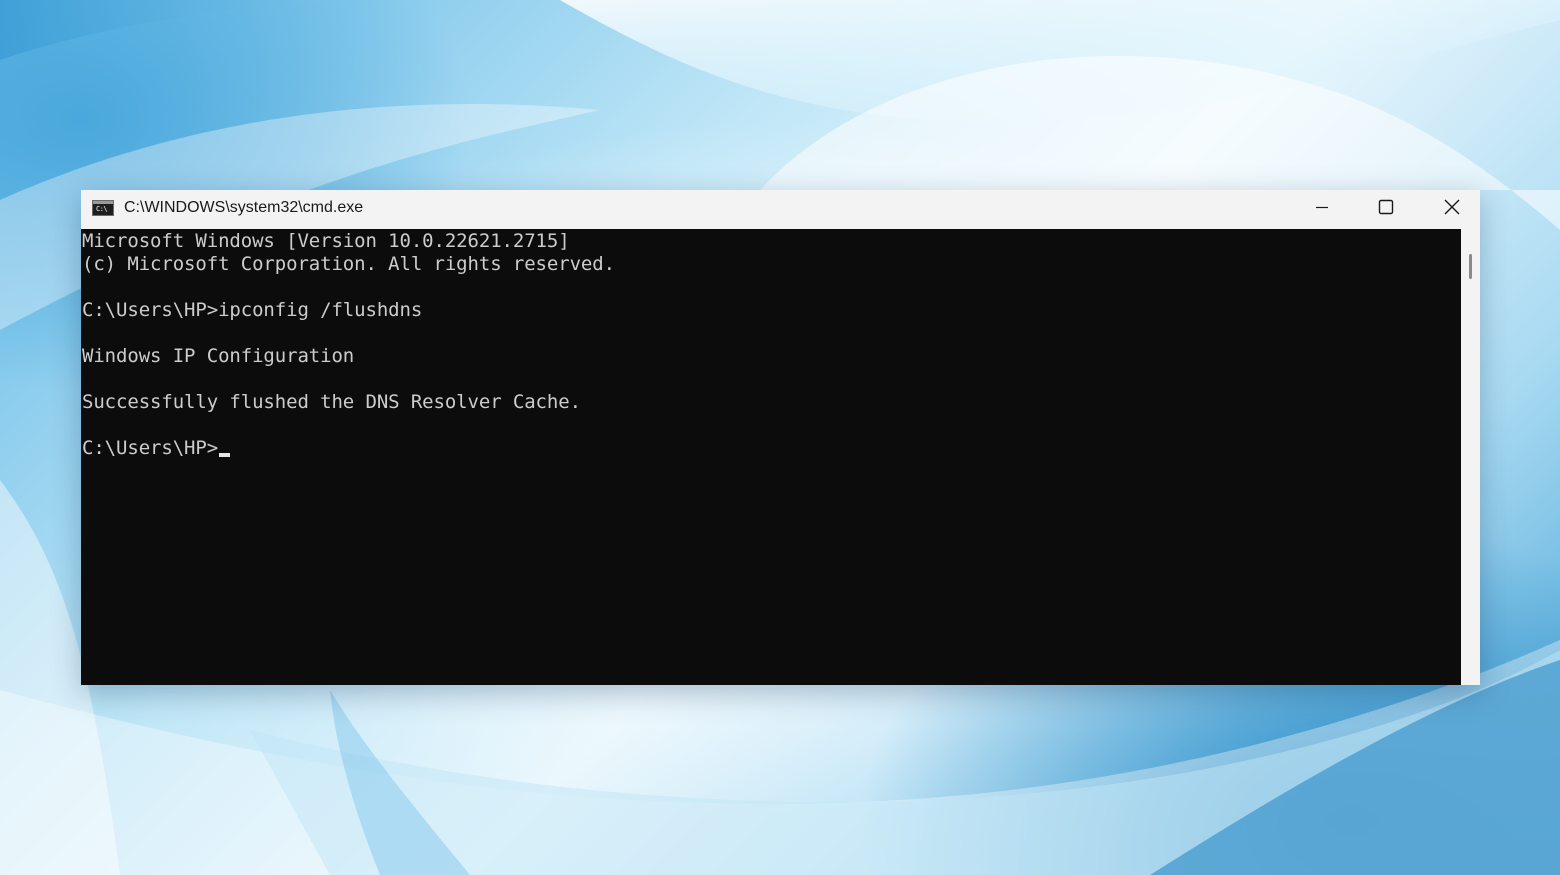  I want to click on window-title: C:\WINDOWS\system32\cmd.exe, so click(244, 207).